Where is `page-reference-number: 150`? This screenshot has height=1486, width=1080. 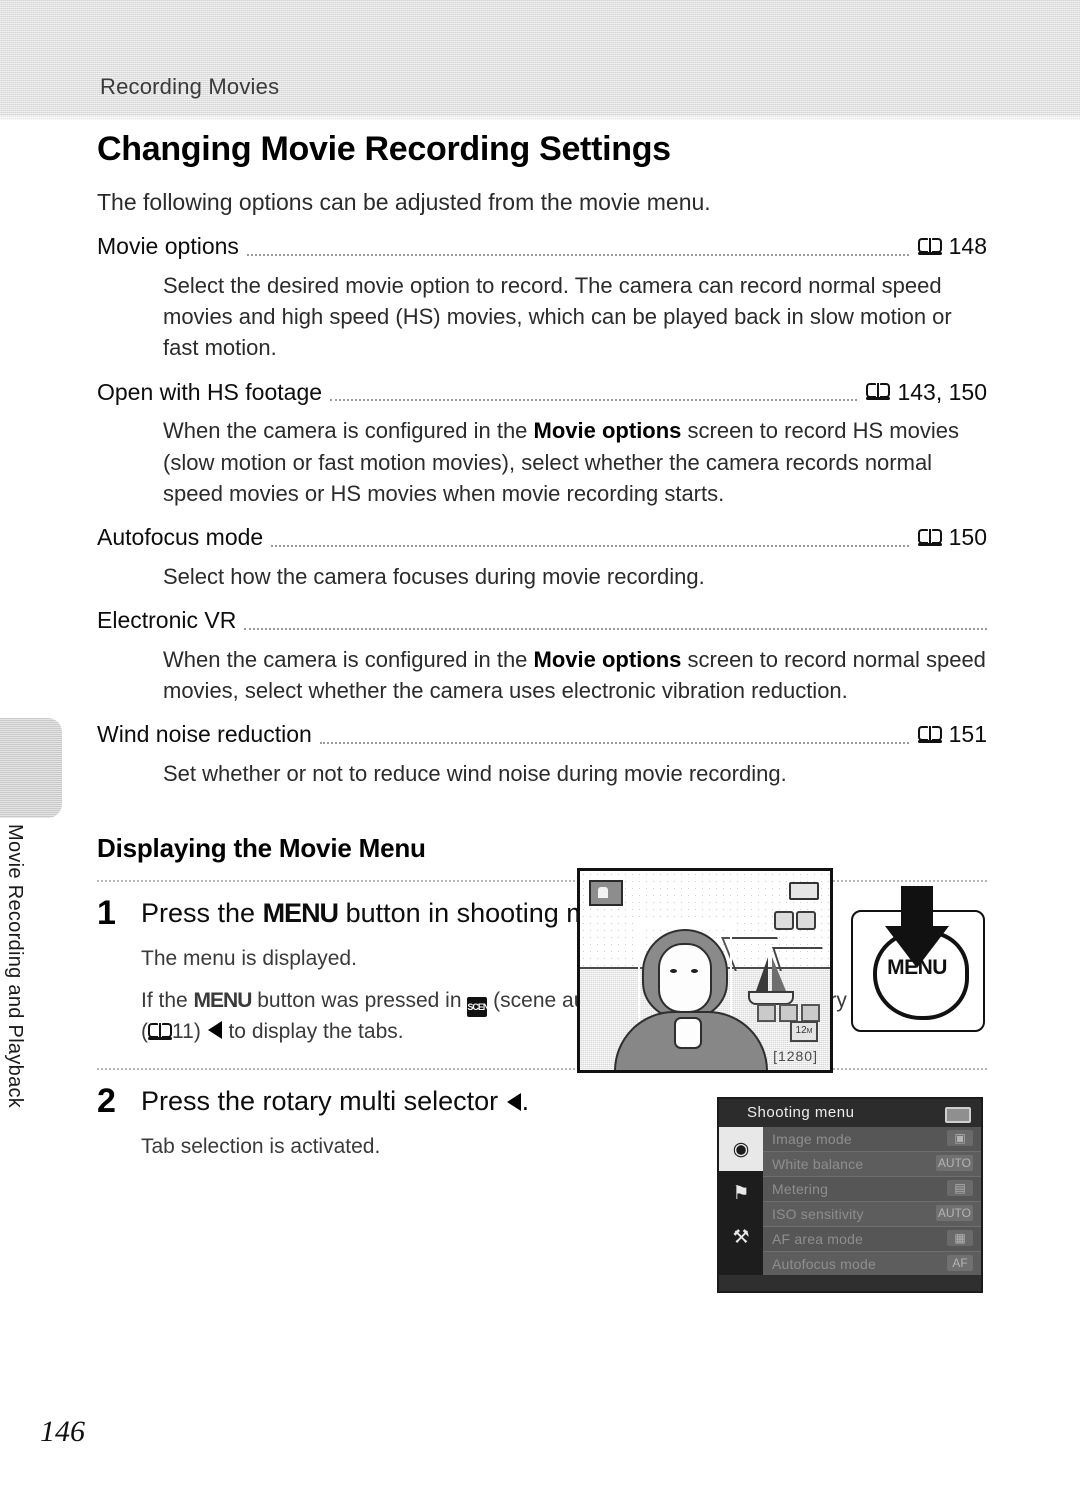
page-reference-number: 150 is located at coordinates (967, 537).